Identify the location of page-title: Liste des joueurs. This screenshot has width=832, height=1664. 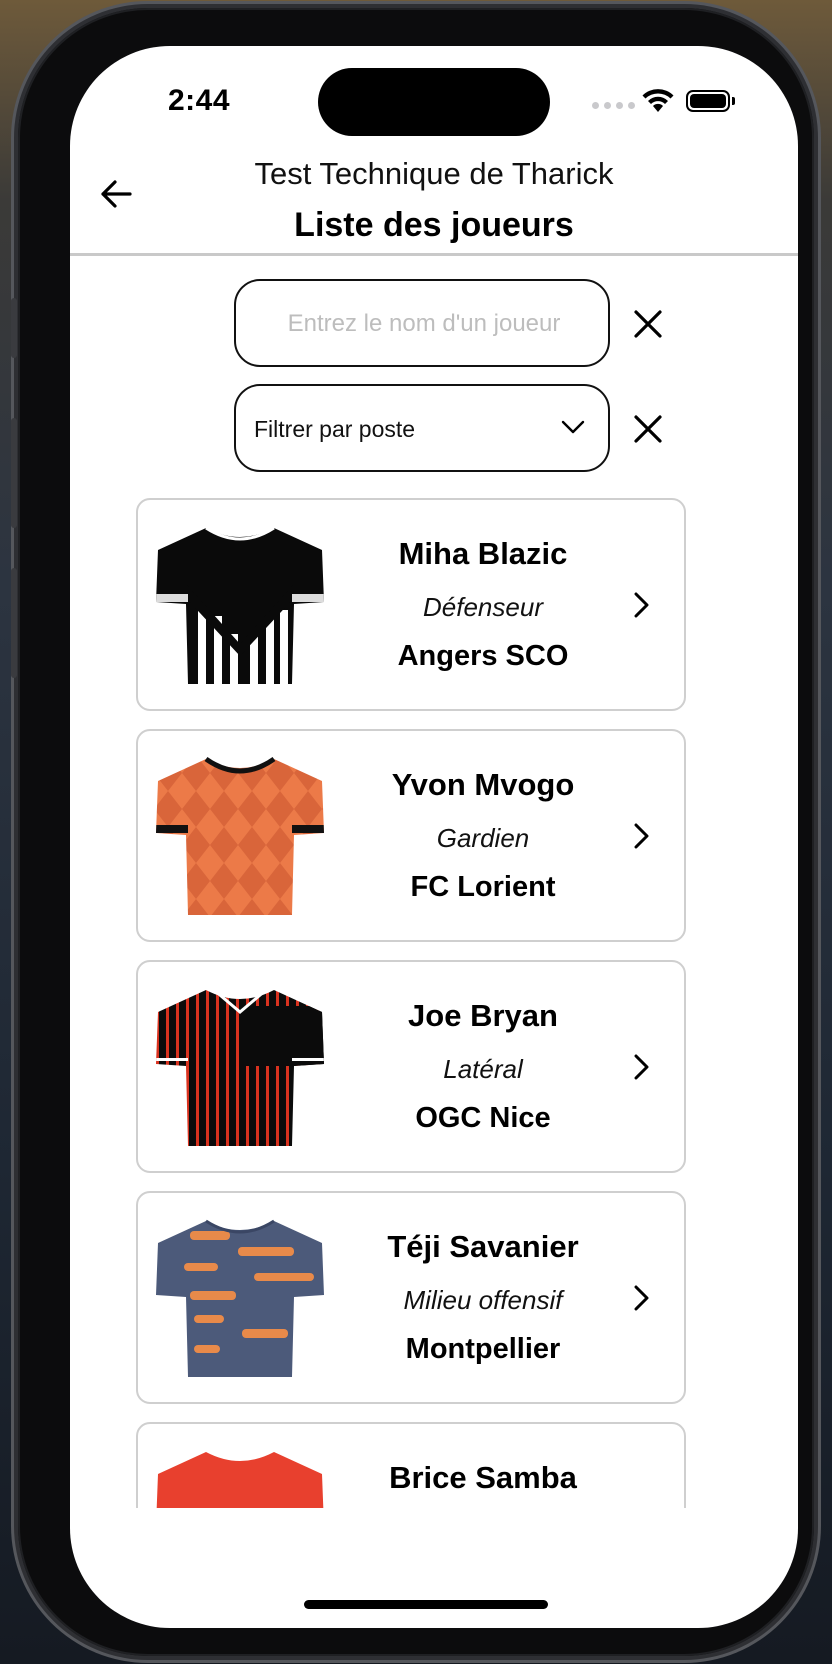
(434, 225).